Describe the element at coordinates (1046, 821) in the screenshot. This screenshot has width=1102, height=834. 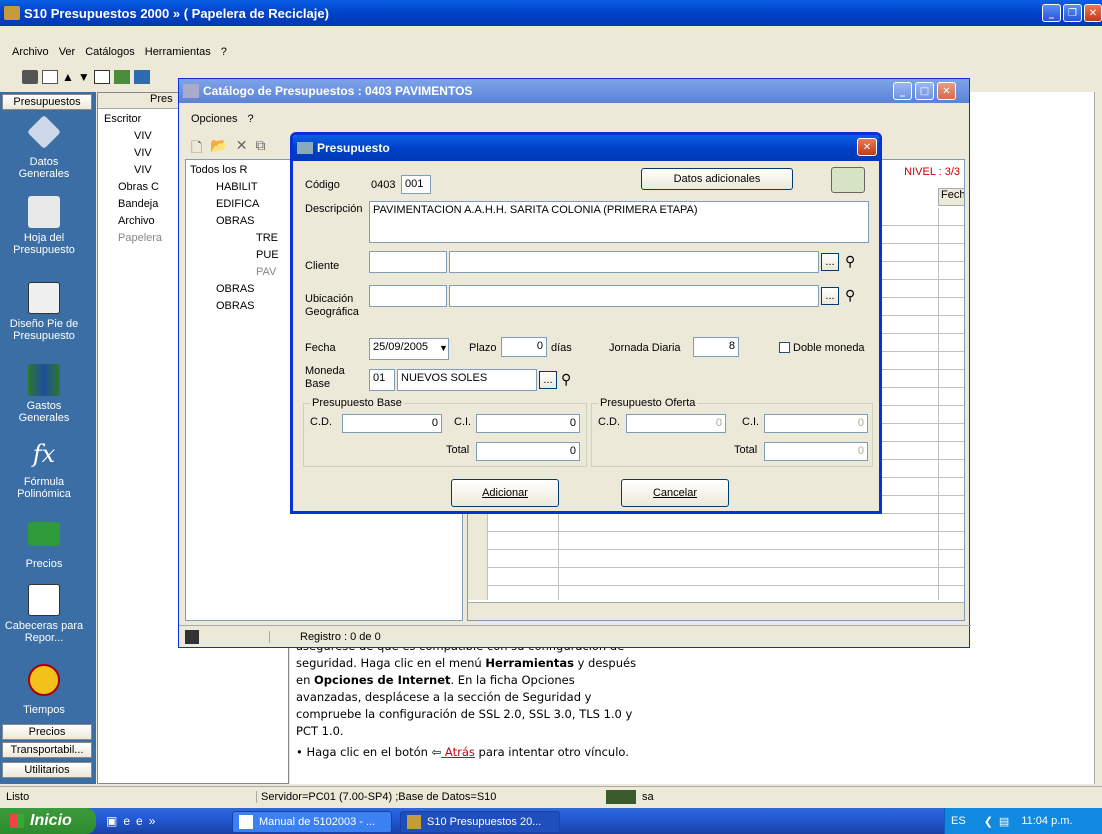
I see `clock: 11:04 p.m.` at that location.